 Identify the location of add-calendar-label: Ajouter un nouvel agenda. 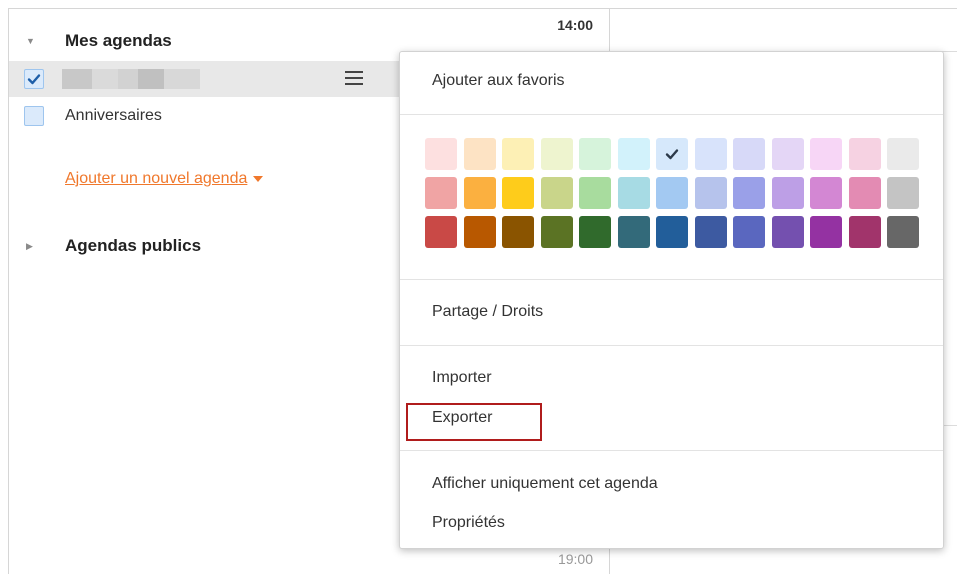
(156, 178).